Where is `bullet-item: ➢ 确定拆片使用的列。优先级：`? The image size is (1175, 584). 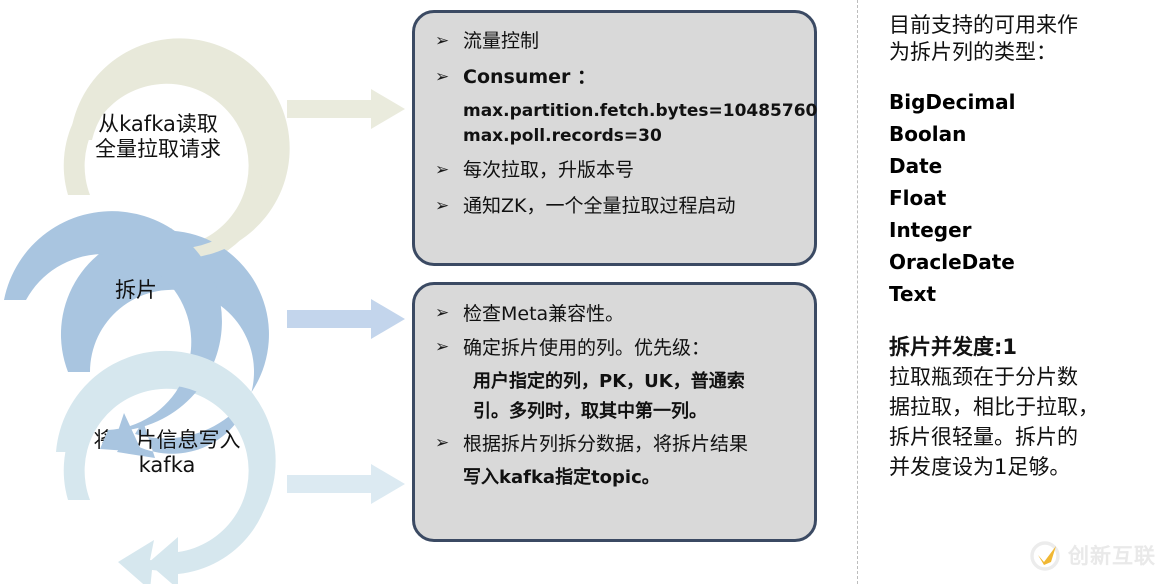
bullet-item: ➢ 确定拆片使用的列。优先级： is located at coordinates (614, 348).